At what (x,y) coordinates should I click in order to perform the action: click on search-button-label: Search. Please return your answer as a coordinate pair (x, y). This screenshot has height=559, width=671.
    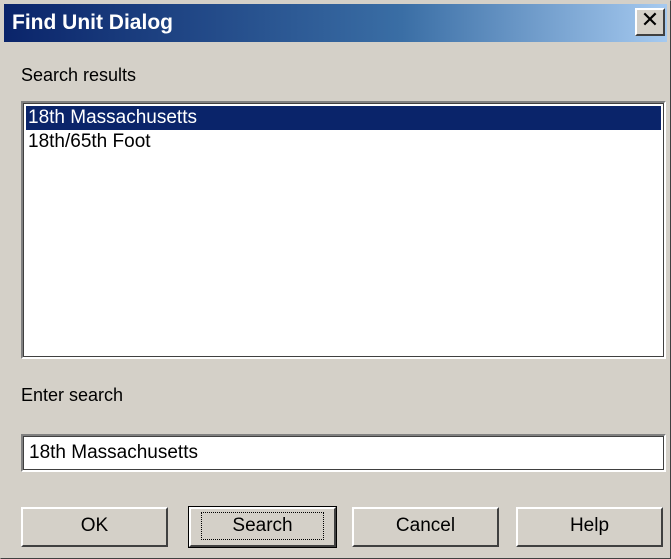
    Looking at the image, I should click on (262, 526).